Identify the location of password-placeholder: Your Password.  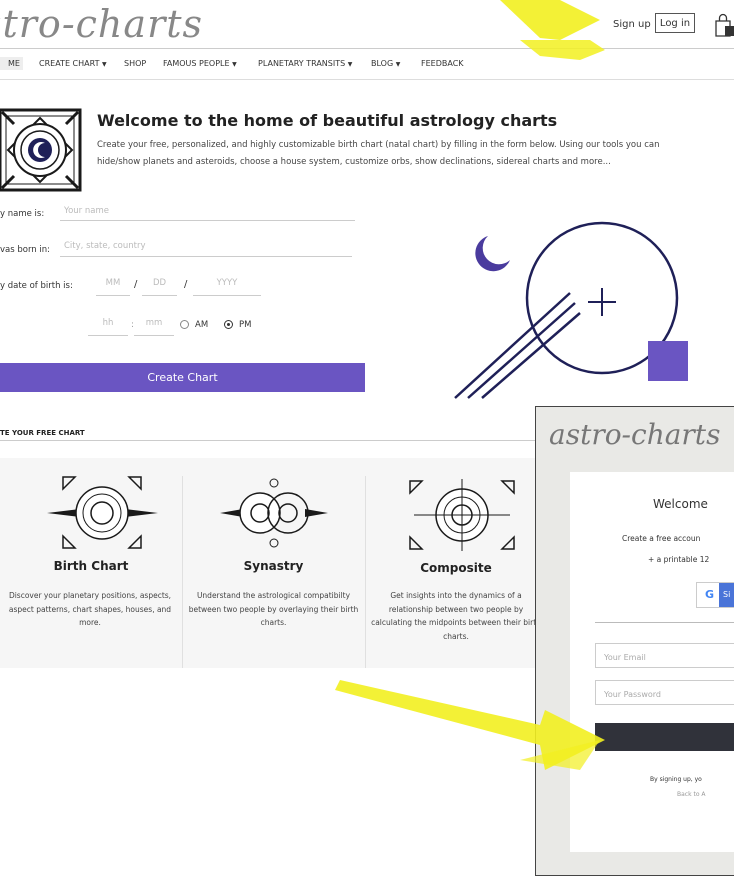
(632, 694).